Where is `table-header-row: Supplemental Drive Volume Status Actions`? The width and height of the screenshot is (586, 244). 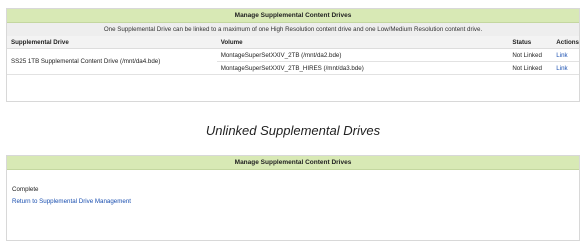
table-header-row: Supplemental Drive Volume Status Actions is located at coordinates (293, 42).